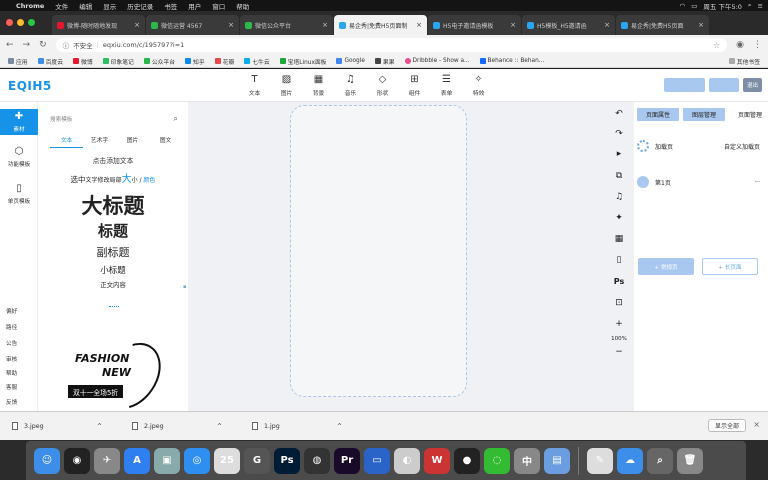  What do you see at coordinates (132, 141) in the screenshot?
I see `subtab-image: 图片` at bounding box center [132, 141].